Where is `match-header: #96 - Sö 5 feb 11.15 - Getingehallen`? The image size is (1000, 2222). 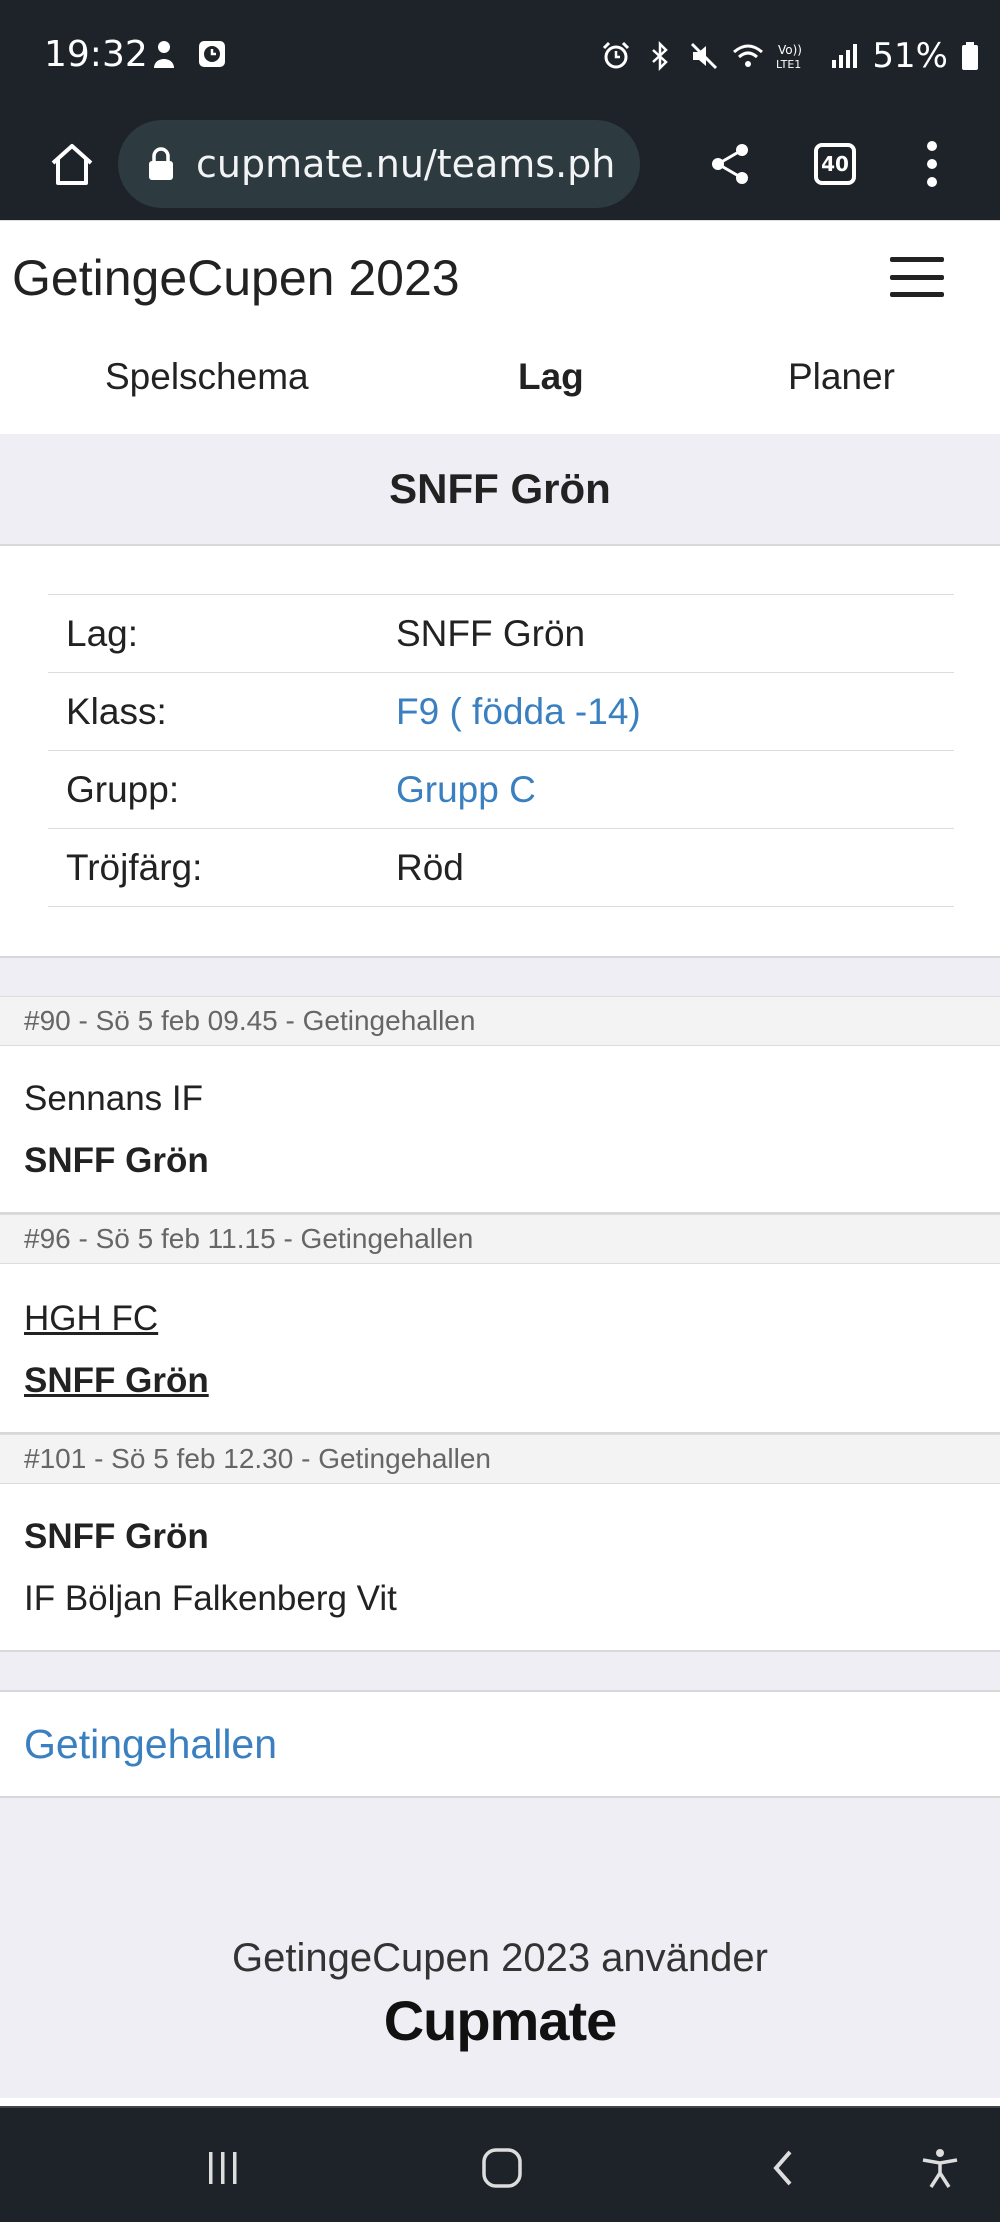 match-header: #96 - Sö 5 feb 11.15 - Getingehallen is located at coordinates (500, 1239).